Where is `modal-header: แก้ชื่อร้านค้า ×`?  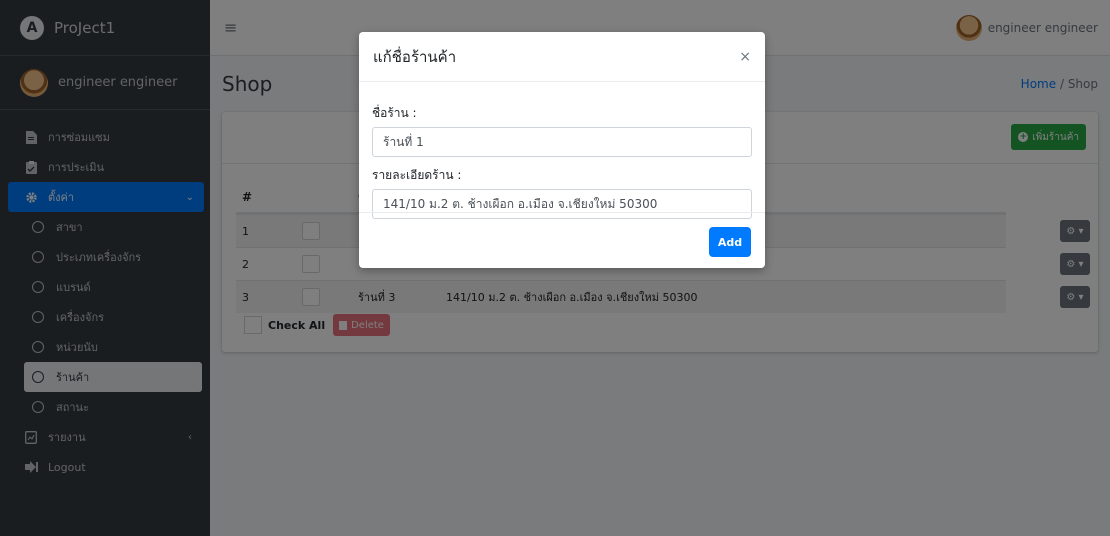 modal-header: แก้ชื่อร้านค้า × is located at coordinates (562, 57).